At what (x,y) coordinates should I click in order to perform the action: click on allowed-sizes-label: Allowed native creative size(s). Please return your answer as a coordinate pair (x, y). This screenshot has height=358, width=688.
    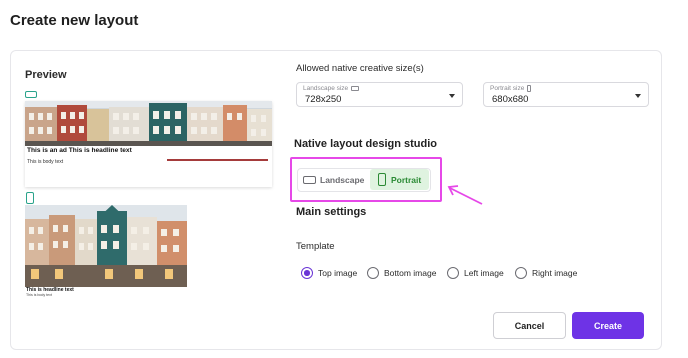
    Looking at the image, I should click on (360, 68).